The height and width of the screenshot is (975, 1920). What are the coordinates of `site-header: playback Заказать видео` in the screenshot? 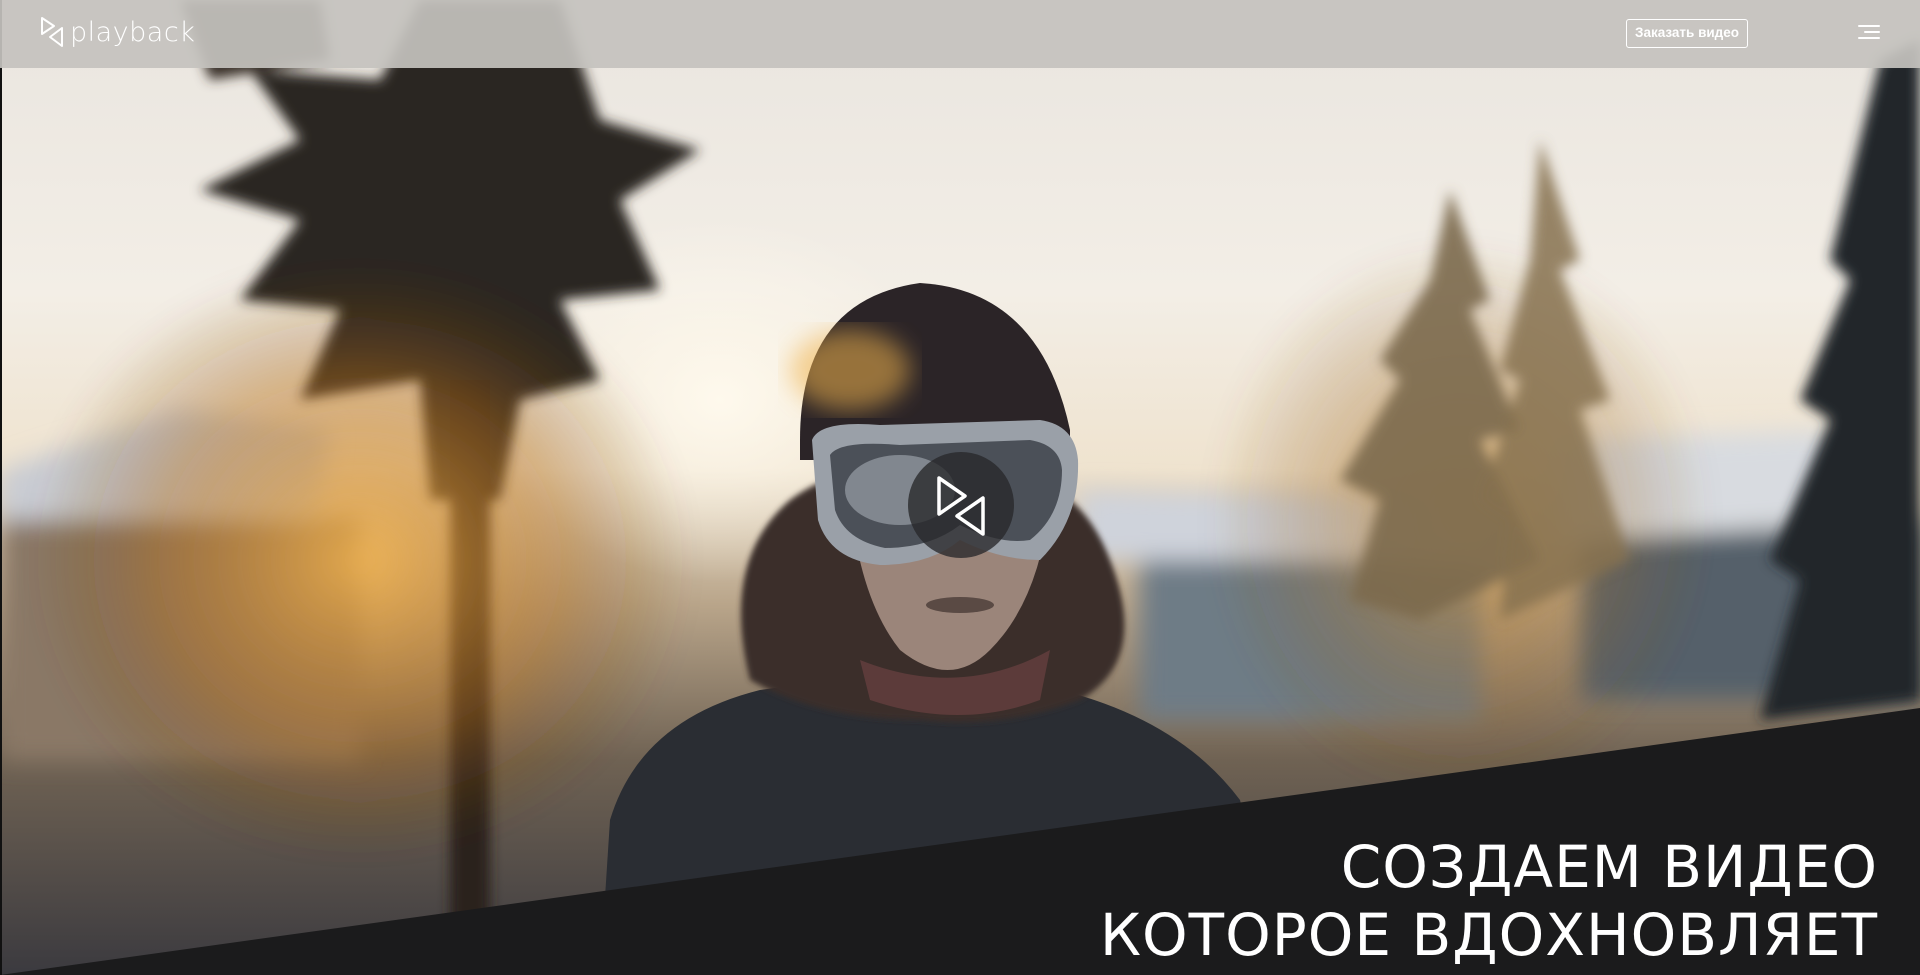 It's located at (960, 34).